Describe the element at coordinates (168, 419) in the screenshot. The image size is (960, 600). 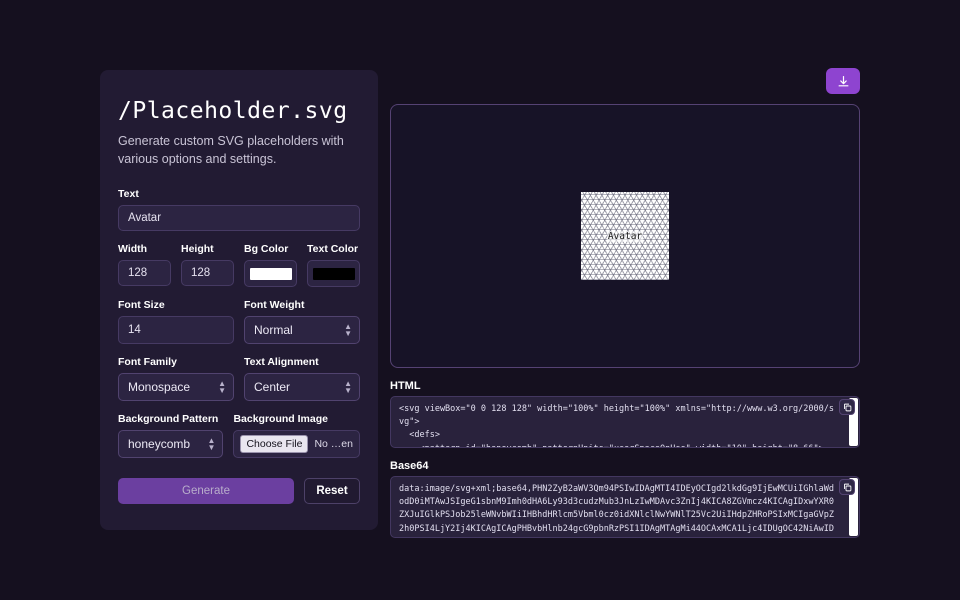
I see `background-pattern-label: Background Pattern` at that location.